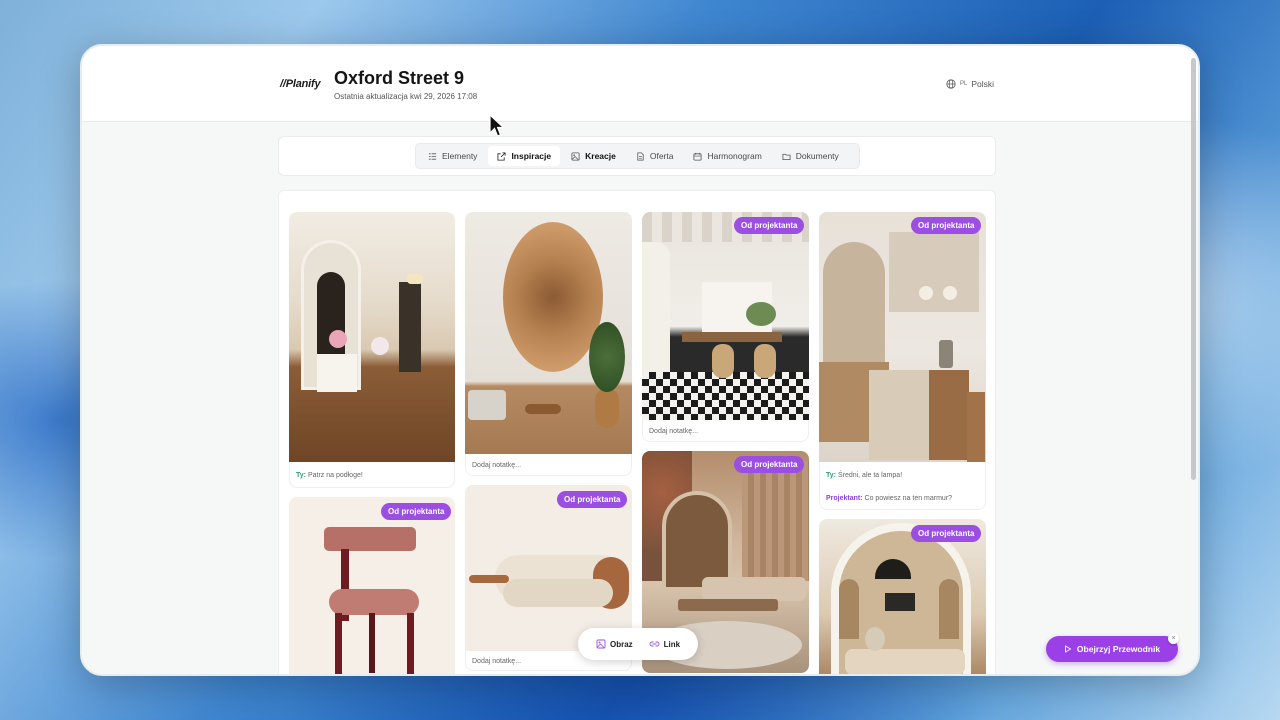  I want to click on scrollbar, so click(1193, 269).